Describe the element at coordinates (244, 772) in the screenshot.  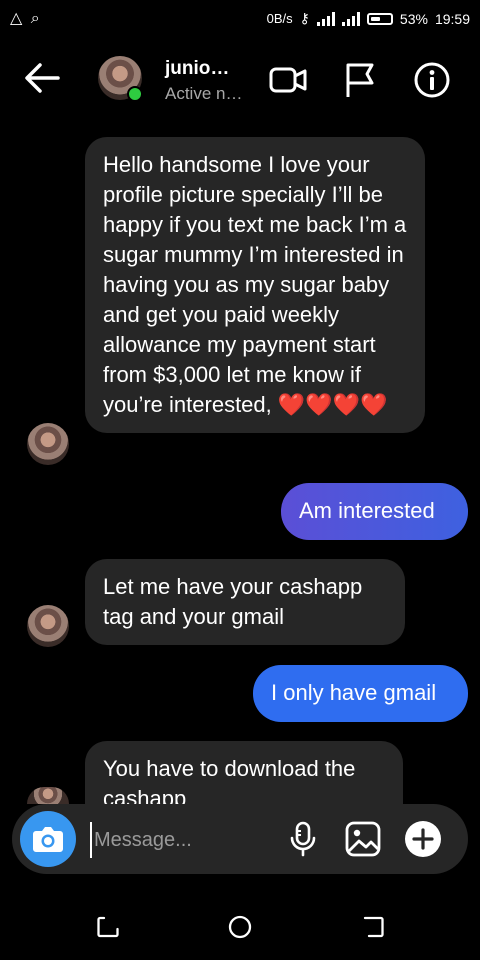
I see `message-bubble-incoming: You have to download the cashapp` at that location.